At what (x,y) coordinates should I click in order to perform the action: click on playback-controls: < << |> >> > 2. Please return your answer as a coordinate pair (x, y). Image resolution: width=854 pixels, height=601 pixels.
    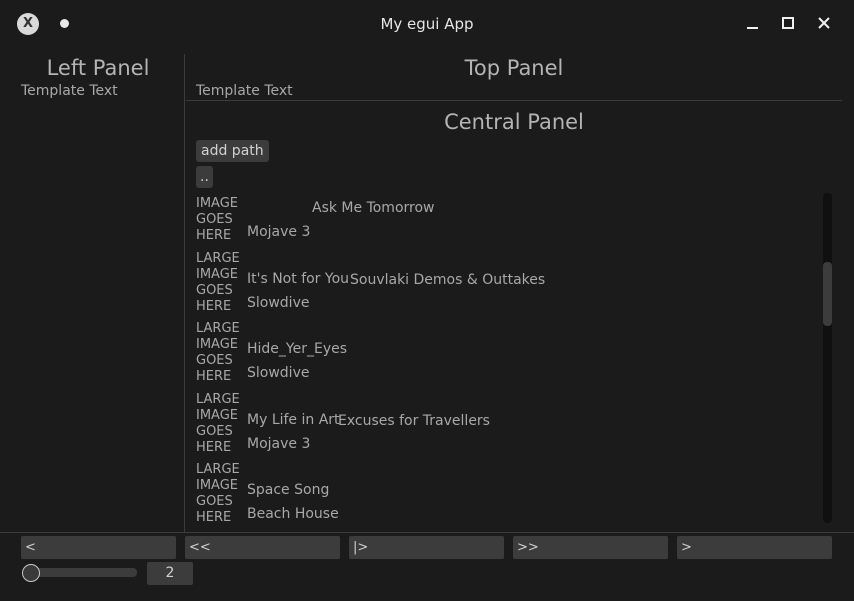
    Looking at the image, I should click on (427, 566).